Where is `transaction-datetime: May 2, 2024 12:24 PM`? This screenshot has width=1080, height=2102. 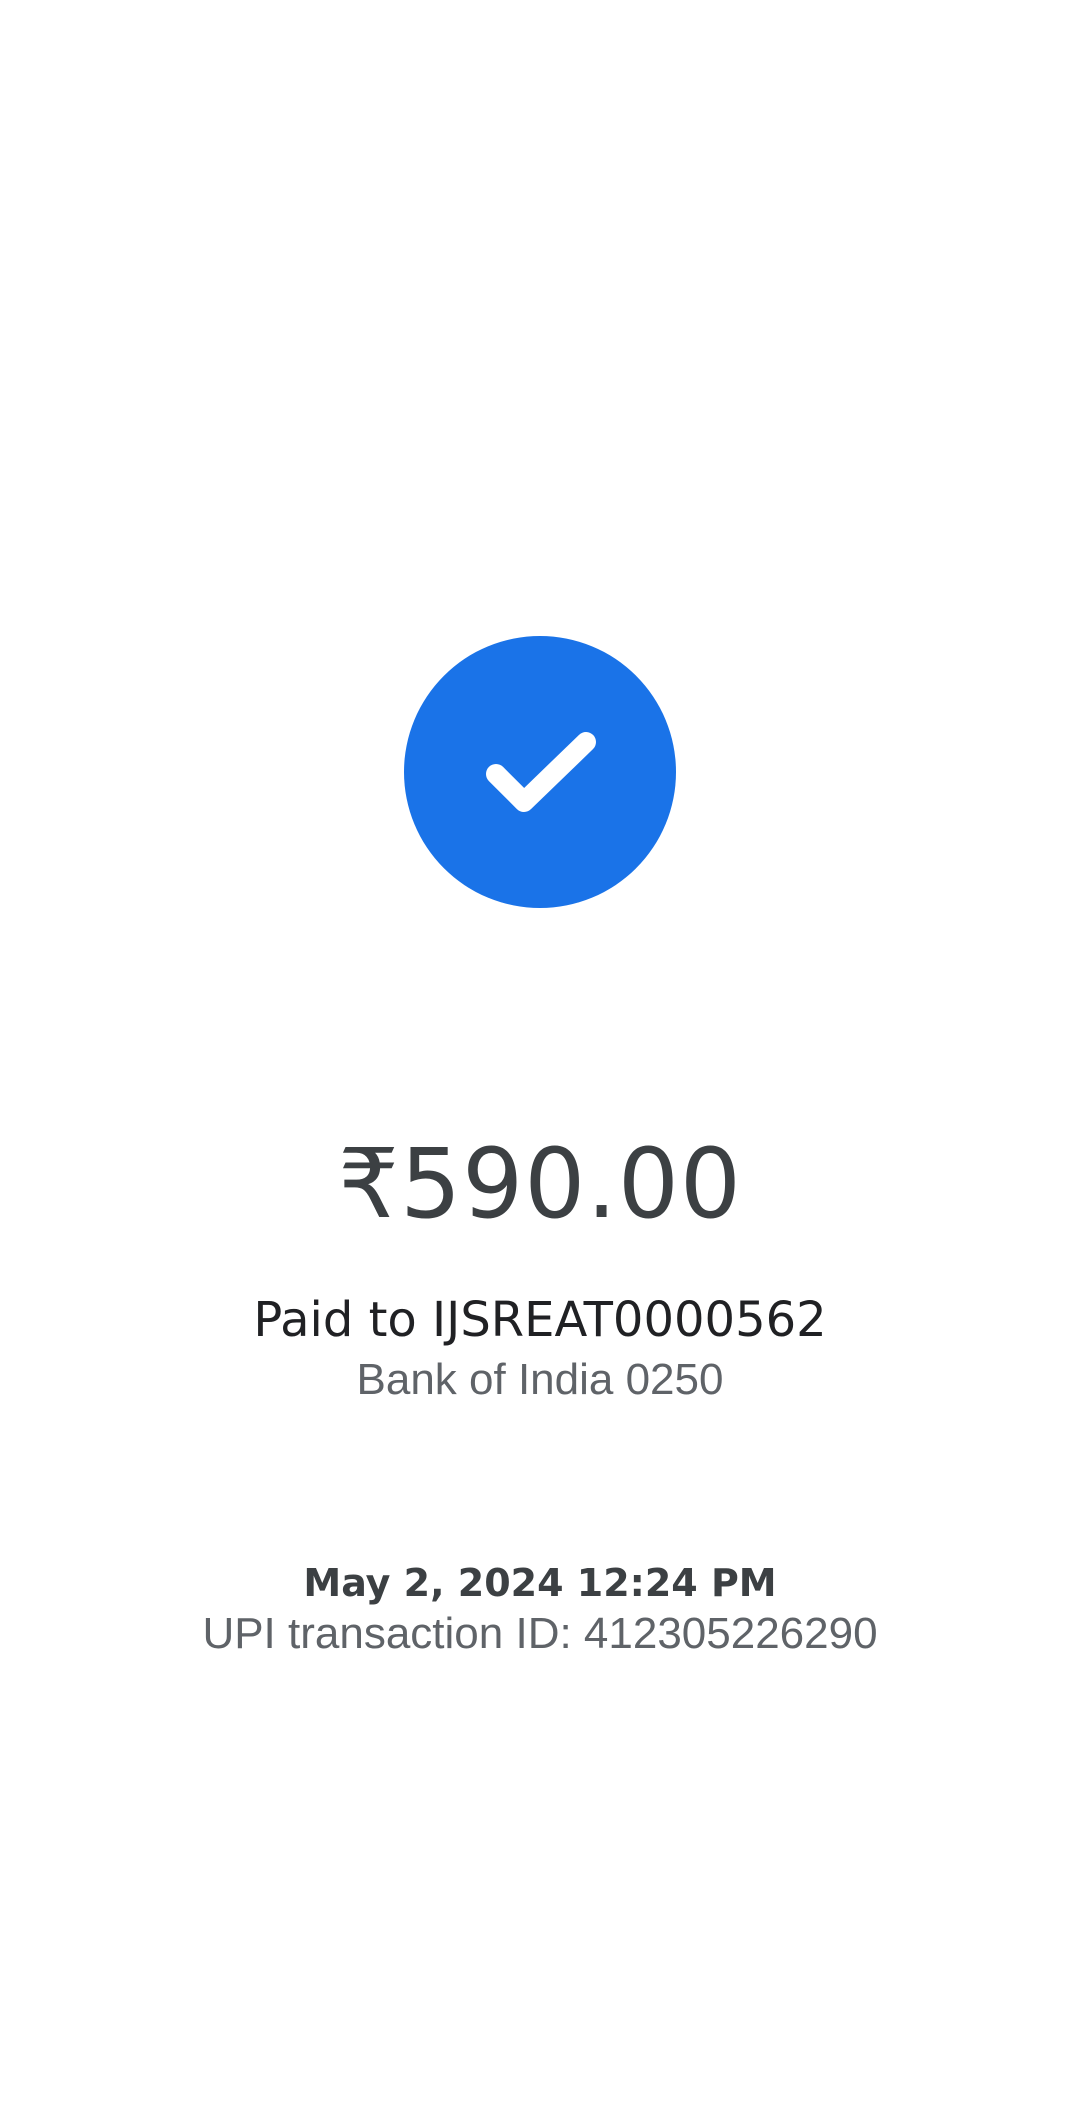 transaction-datetime: May 2, 2024 12:24 PM is located at coordinates (540, 1583).